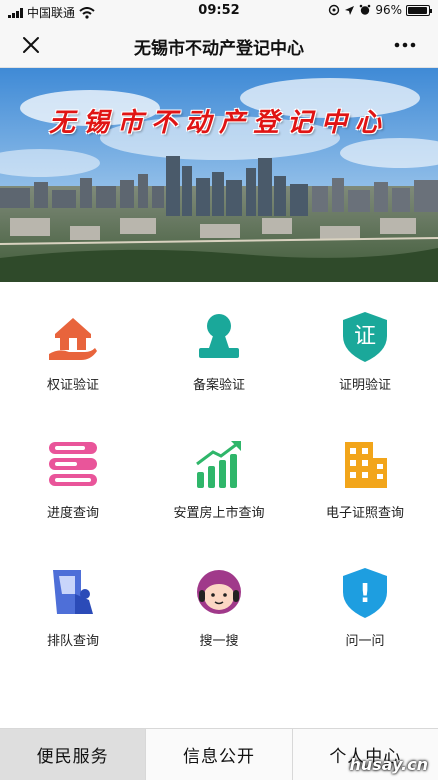 This screenshot has width=438, height=780. What do you see at coordinates (388, 764) in the screenshot?
I see `watermark: husay.cn` at bounding box center [388, 764].